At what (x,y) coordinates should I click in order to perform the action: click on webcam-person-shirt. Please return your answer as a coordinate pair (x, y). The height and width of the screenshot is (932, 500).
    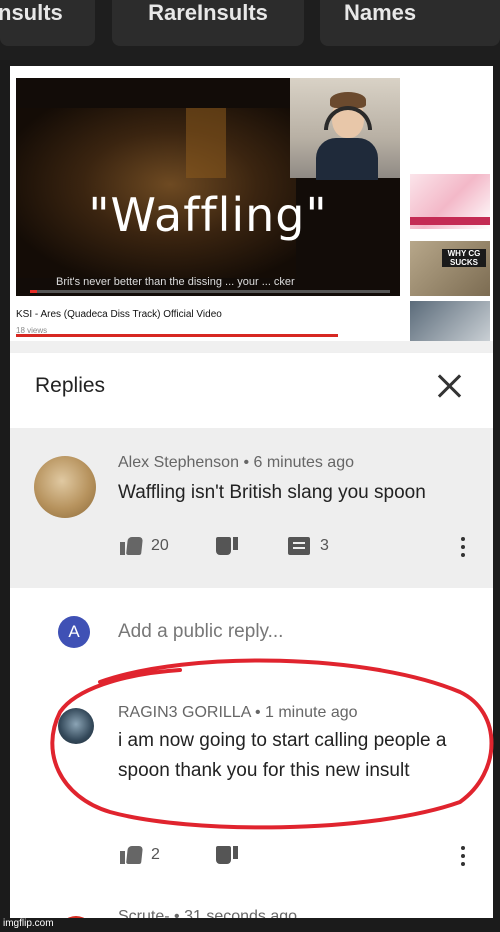
    Looking at the image, I should click on (347, 159).